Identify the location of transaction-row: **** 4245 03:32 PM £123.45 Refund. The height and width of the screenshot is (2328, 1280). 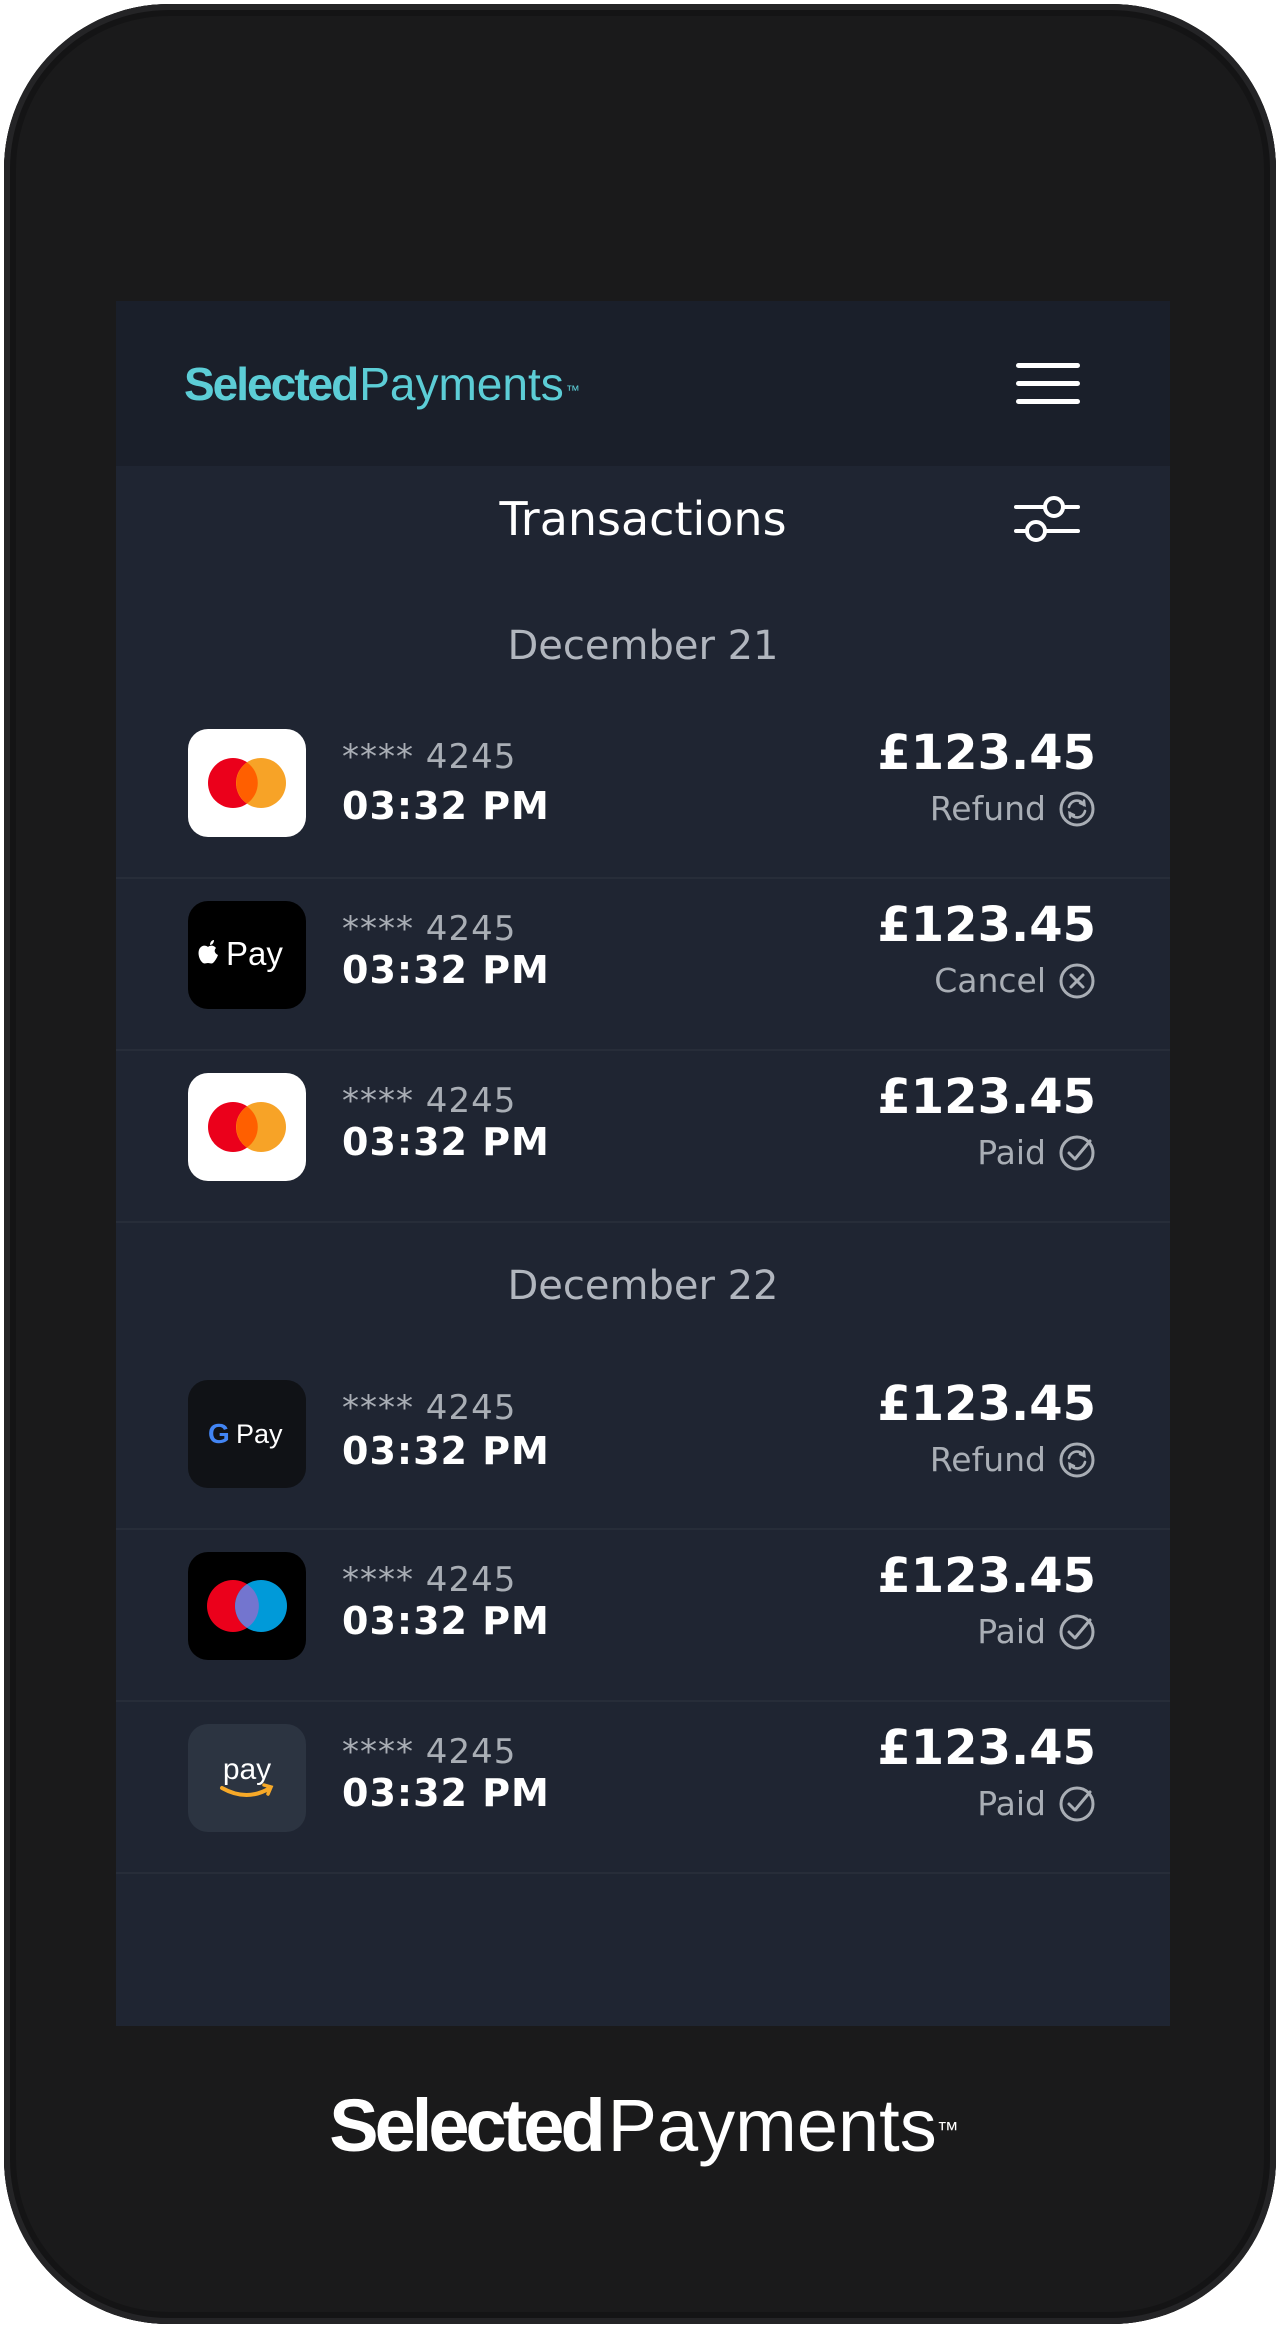
(643, 792).